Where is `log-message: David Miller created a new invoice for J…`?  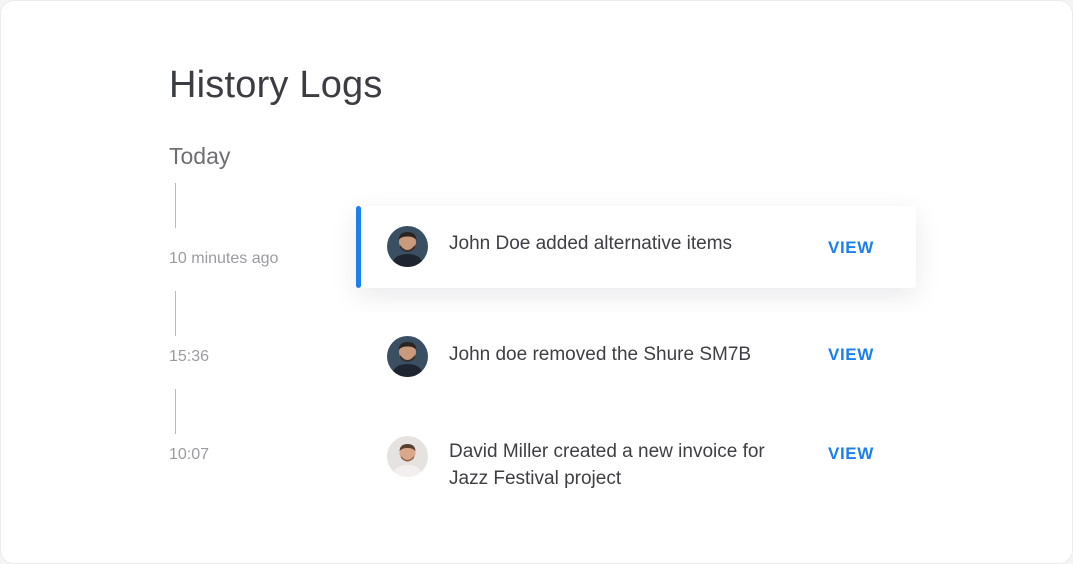
log-message: David Miller created a new invoice for J… is located at coordinates (607, 465).